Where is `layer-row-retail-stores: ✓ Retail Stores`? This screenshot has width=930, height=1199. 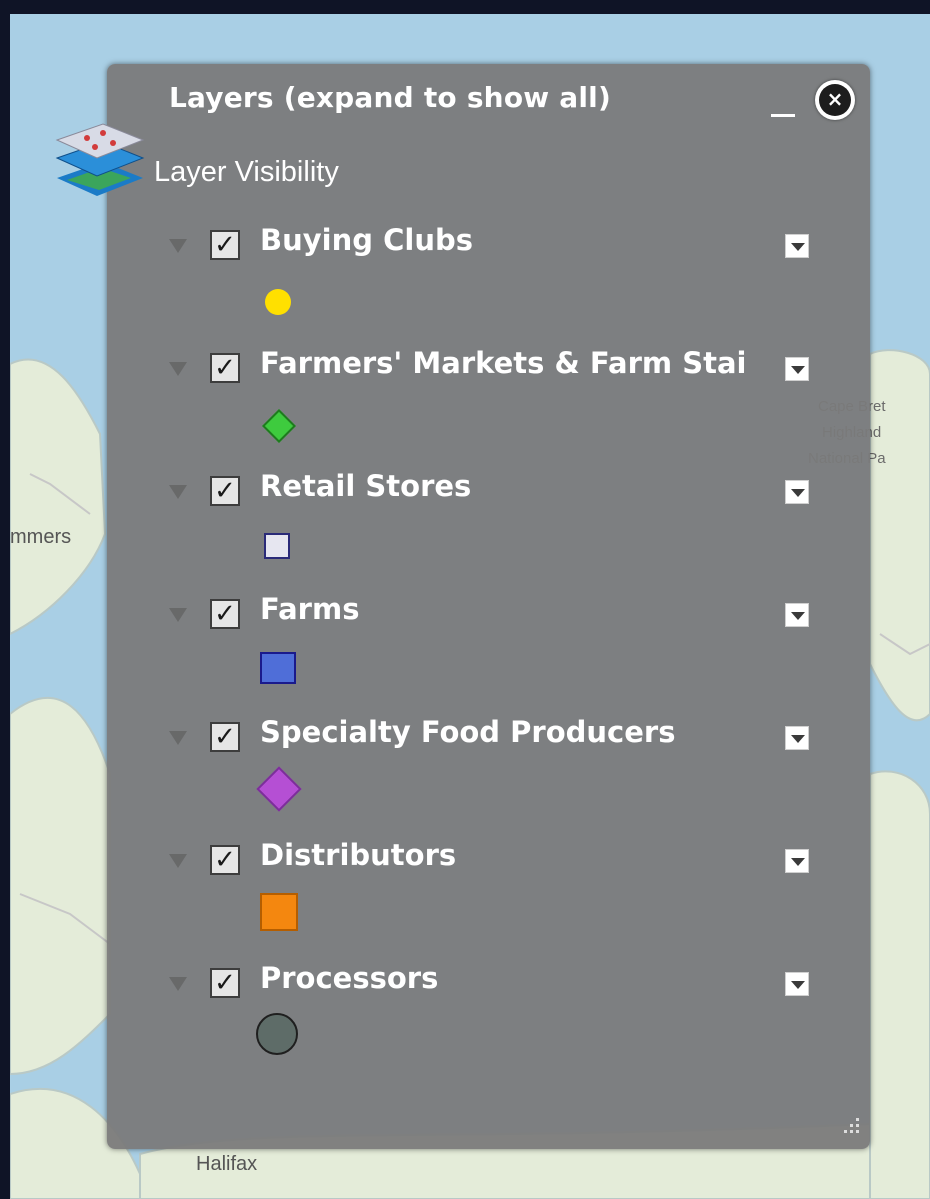
layer-row-retail-stores: ✓ Retail Stores is located at coordinates (488, 532).